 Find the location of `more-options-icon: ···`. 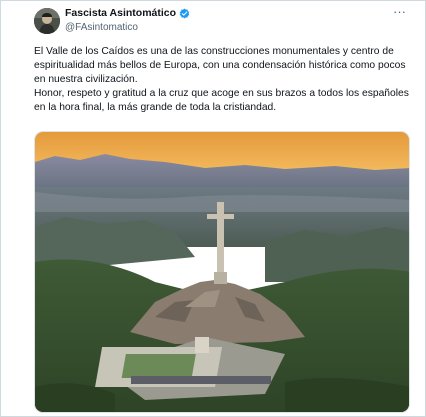

more-options-icon: ··· is located at coordinates (399, 12).